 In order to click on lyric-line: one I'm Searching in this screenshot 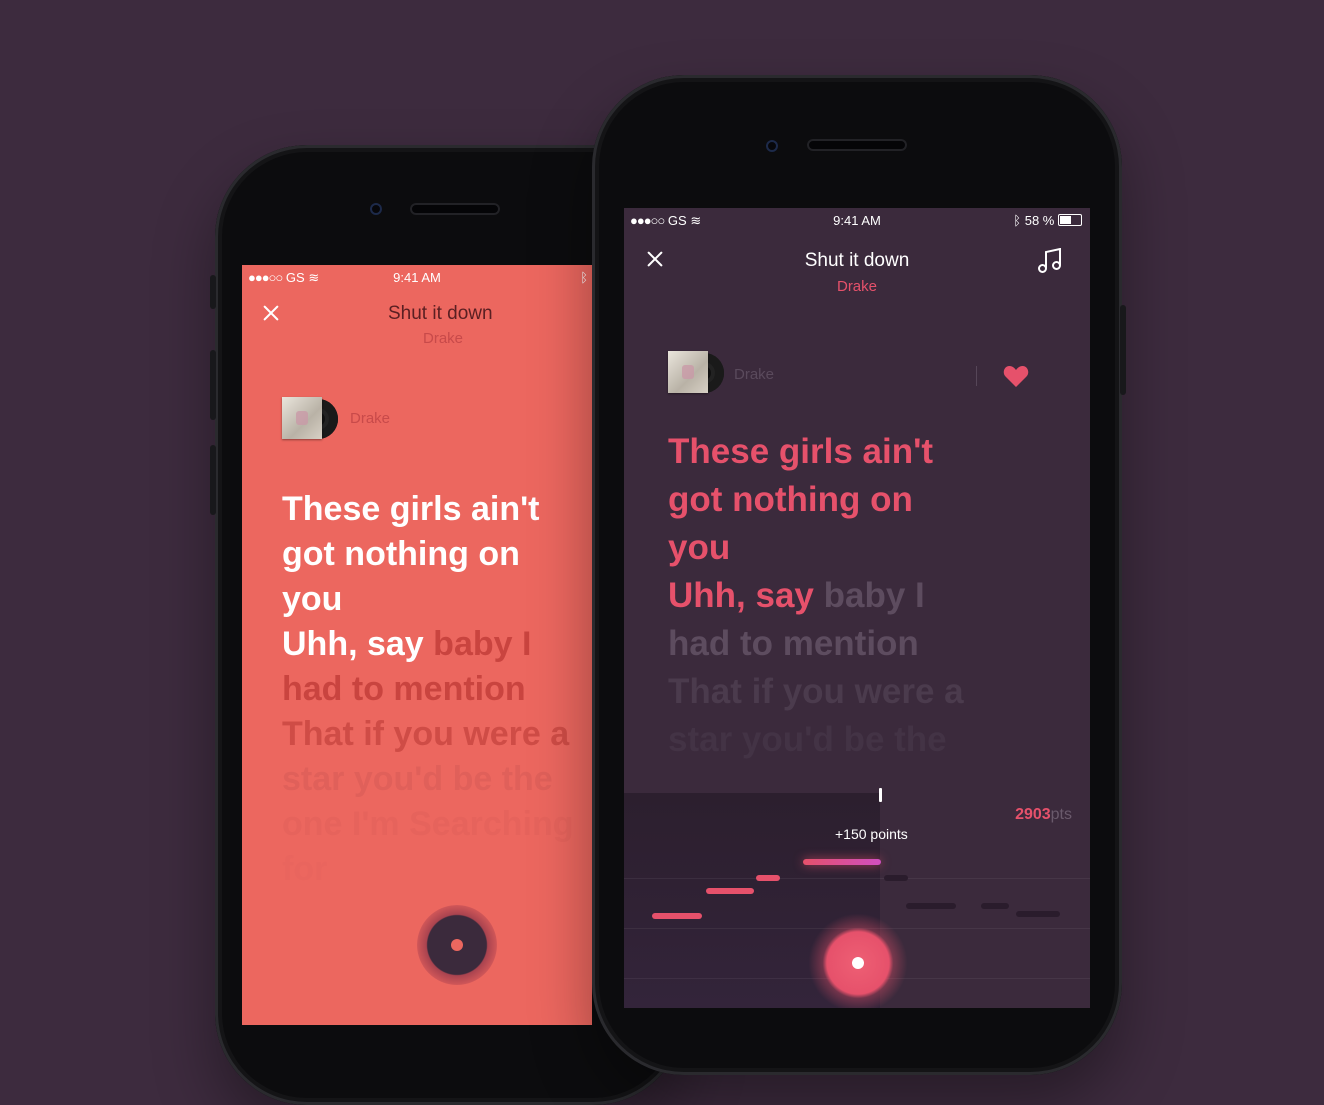, I will do `click(428, 824)`.